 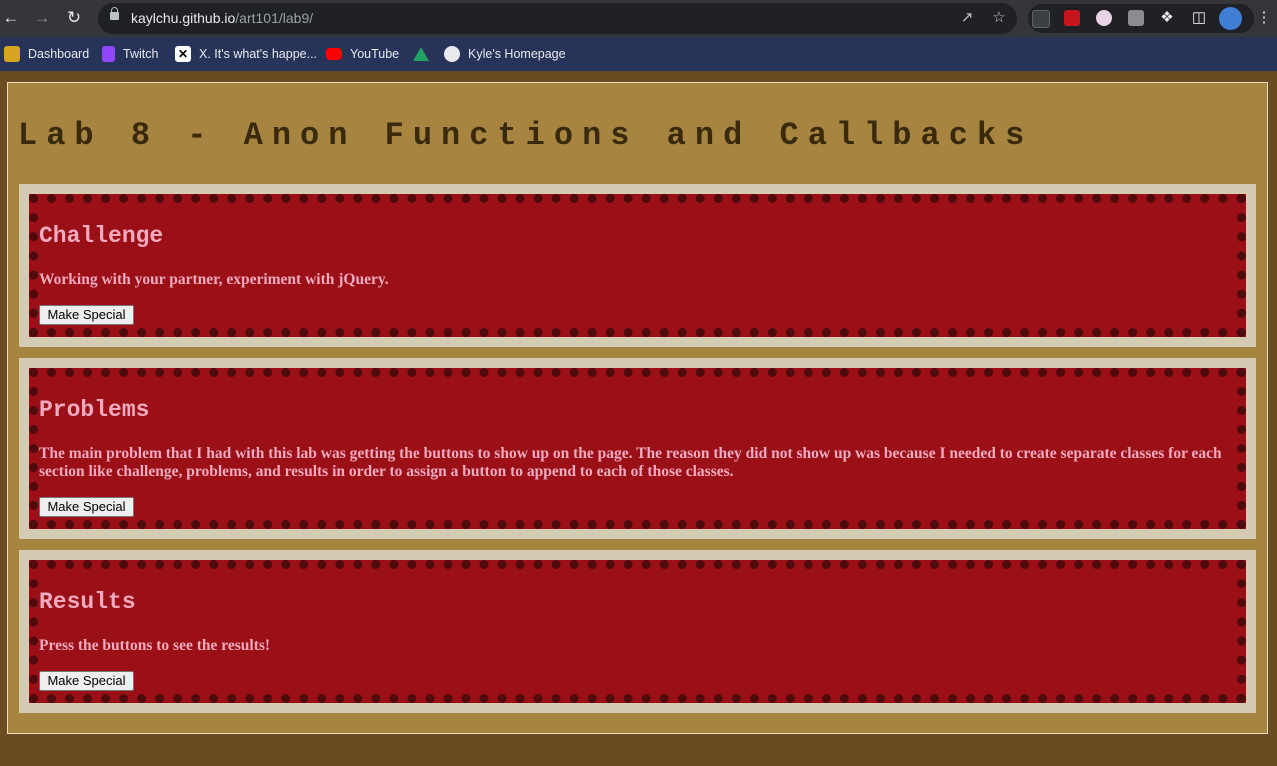 I want to click on forward-button: →, so click(x=42, y=18).